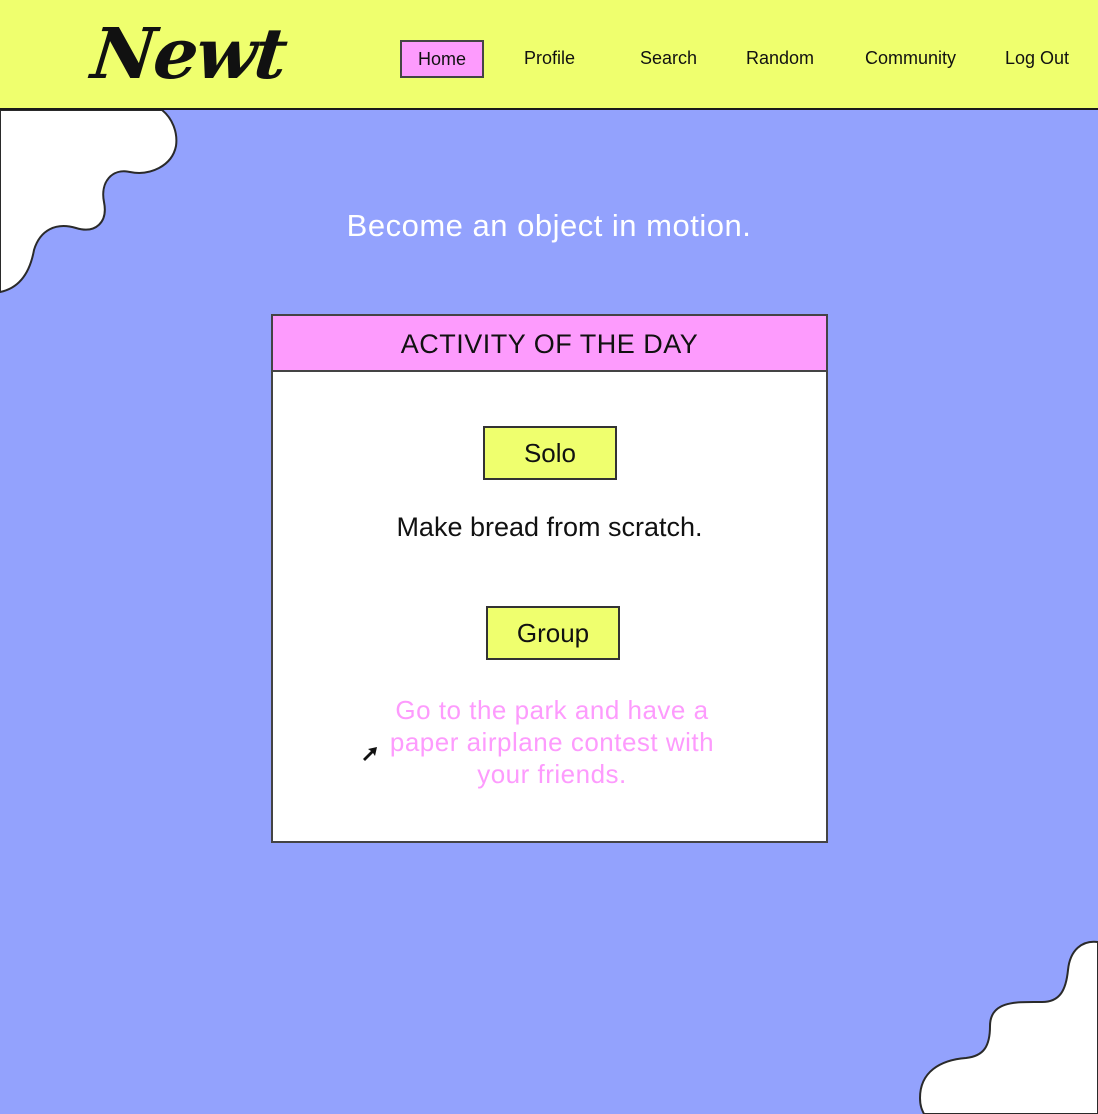 This screenshot has height=1114, width=1098. I want to click on hero-tagline: Become an object in motion., so click(549, 225).